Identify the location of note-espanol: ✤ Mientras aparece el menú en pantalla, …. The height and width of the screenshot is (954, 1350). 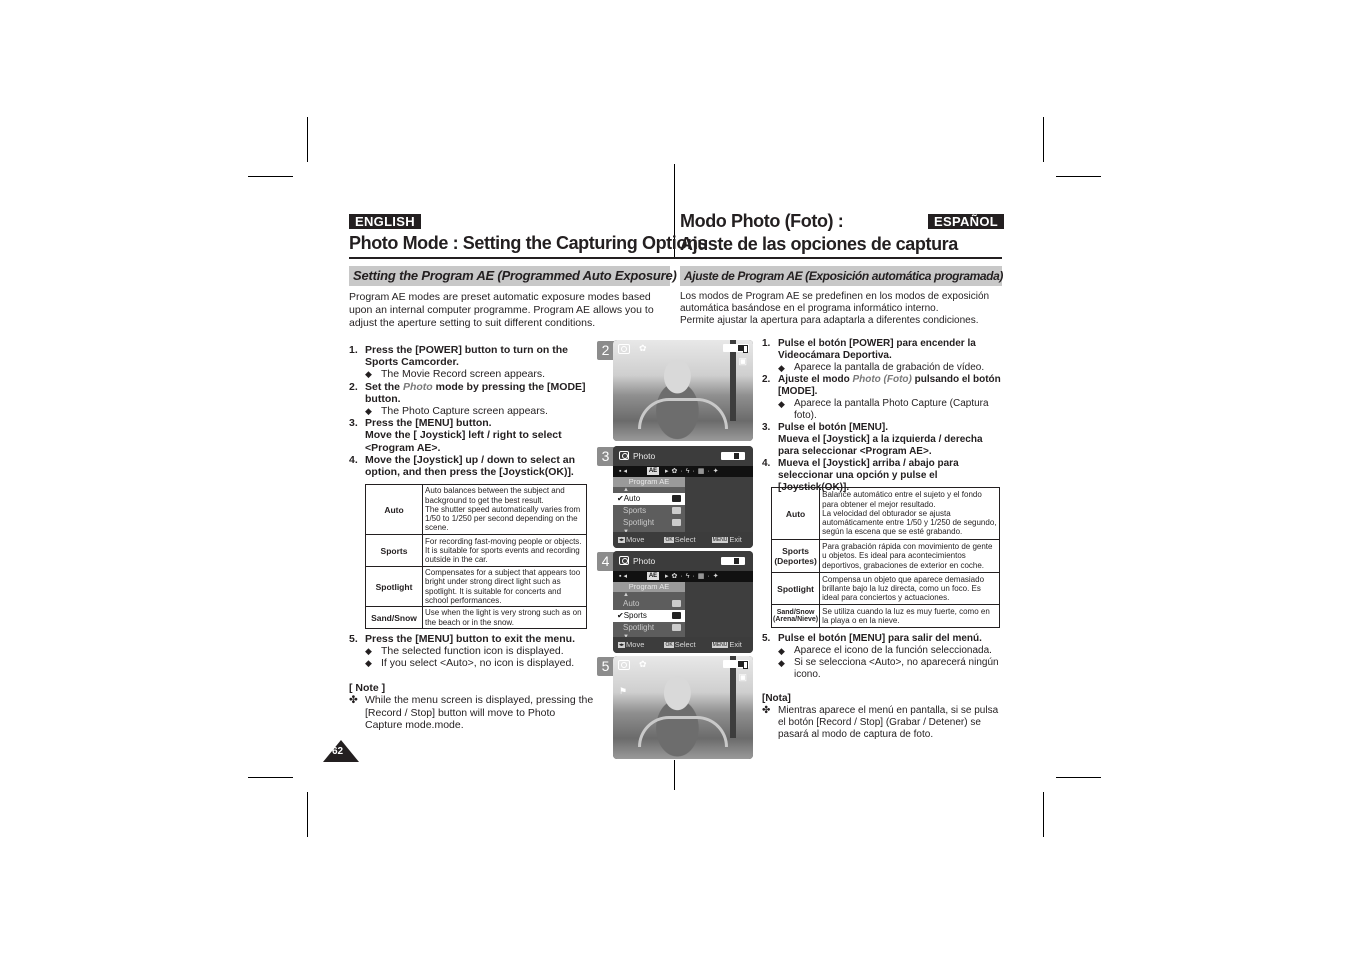
(880, 722).